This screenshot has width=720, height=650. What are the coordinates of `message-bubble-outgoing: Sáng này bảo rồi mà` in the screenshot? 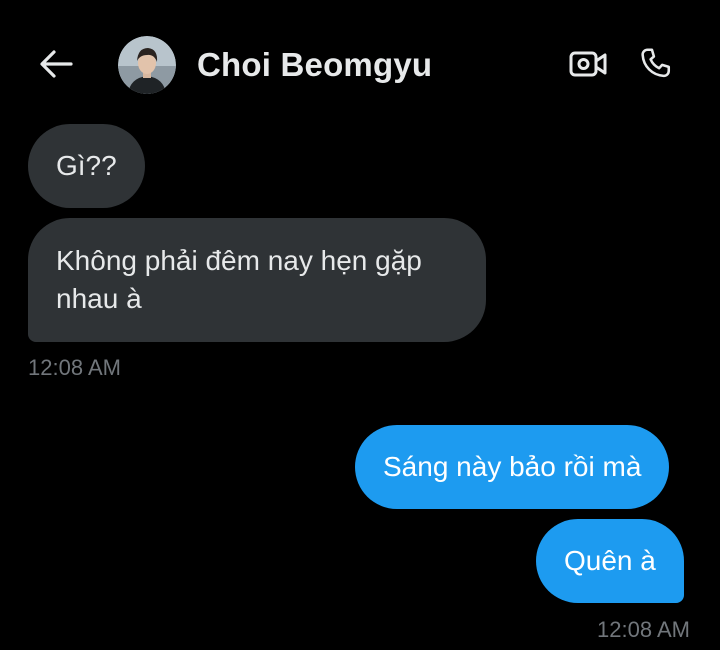 It's located at (512, 467).